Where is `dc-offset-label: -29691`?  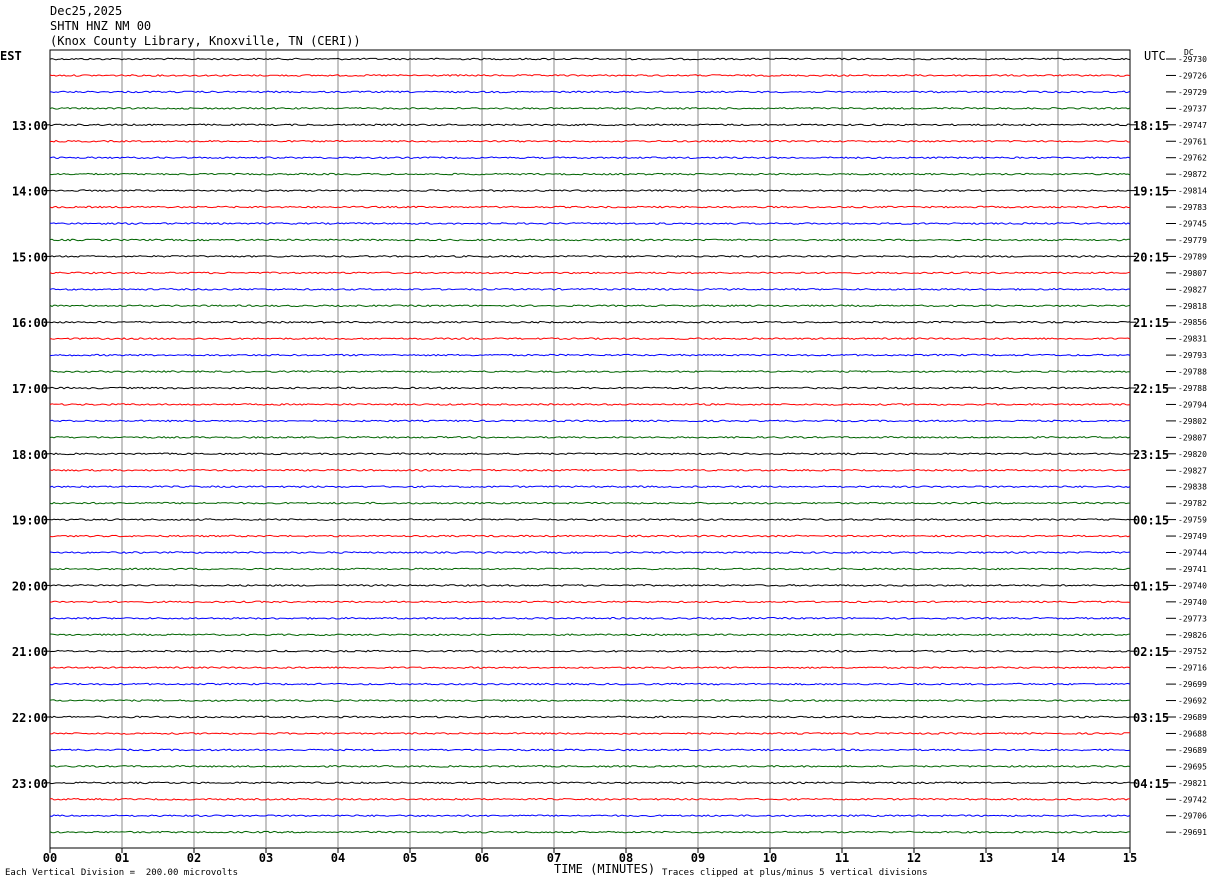 dc-offset-label: -29691 is located at coordinates (1192, 832).